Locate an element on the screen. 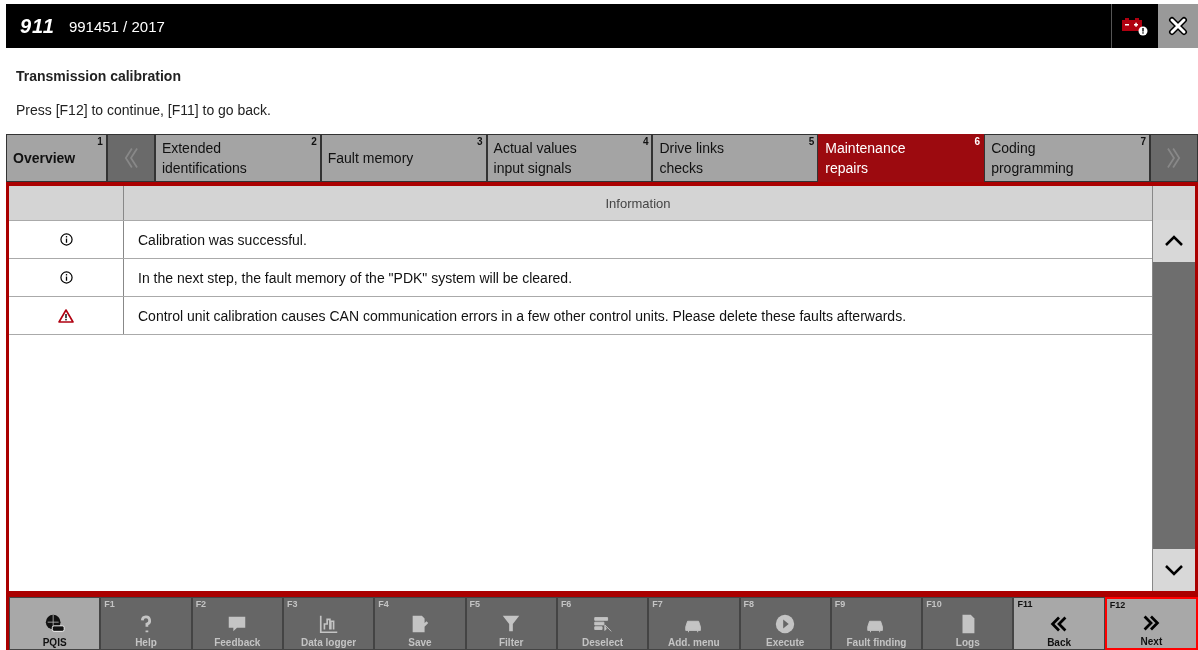 This screenshot has height=650, width=1198. scroll-up-button is located at coordinates (1174, 241).